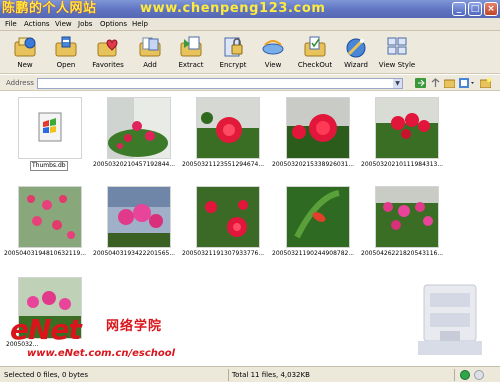 Image resolution: width=500 pixels, height=382 pixels. Describe the element at coordinates (459, 9) in the screenshot. I see `minimize-button: _` at that location.